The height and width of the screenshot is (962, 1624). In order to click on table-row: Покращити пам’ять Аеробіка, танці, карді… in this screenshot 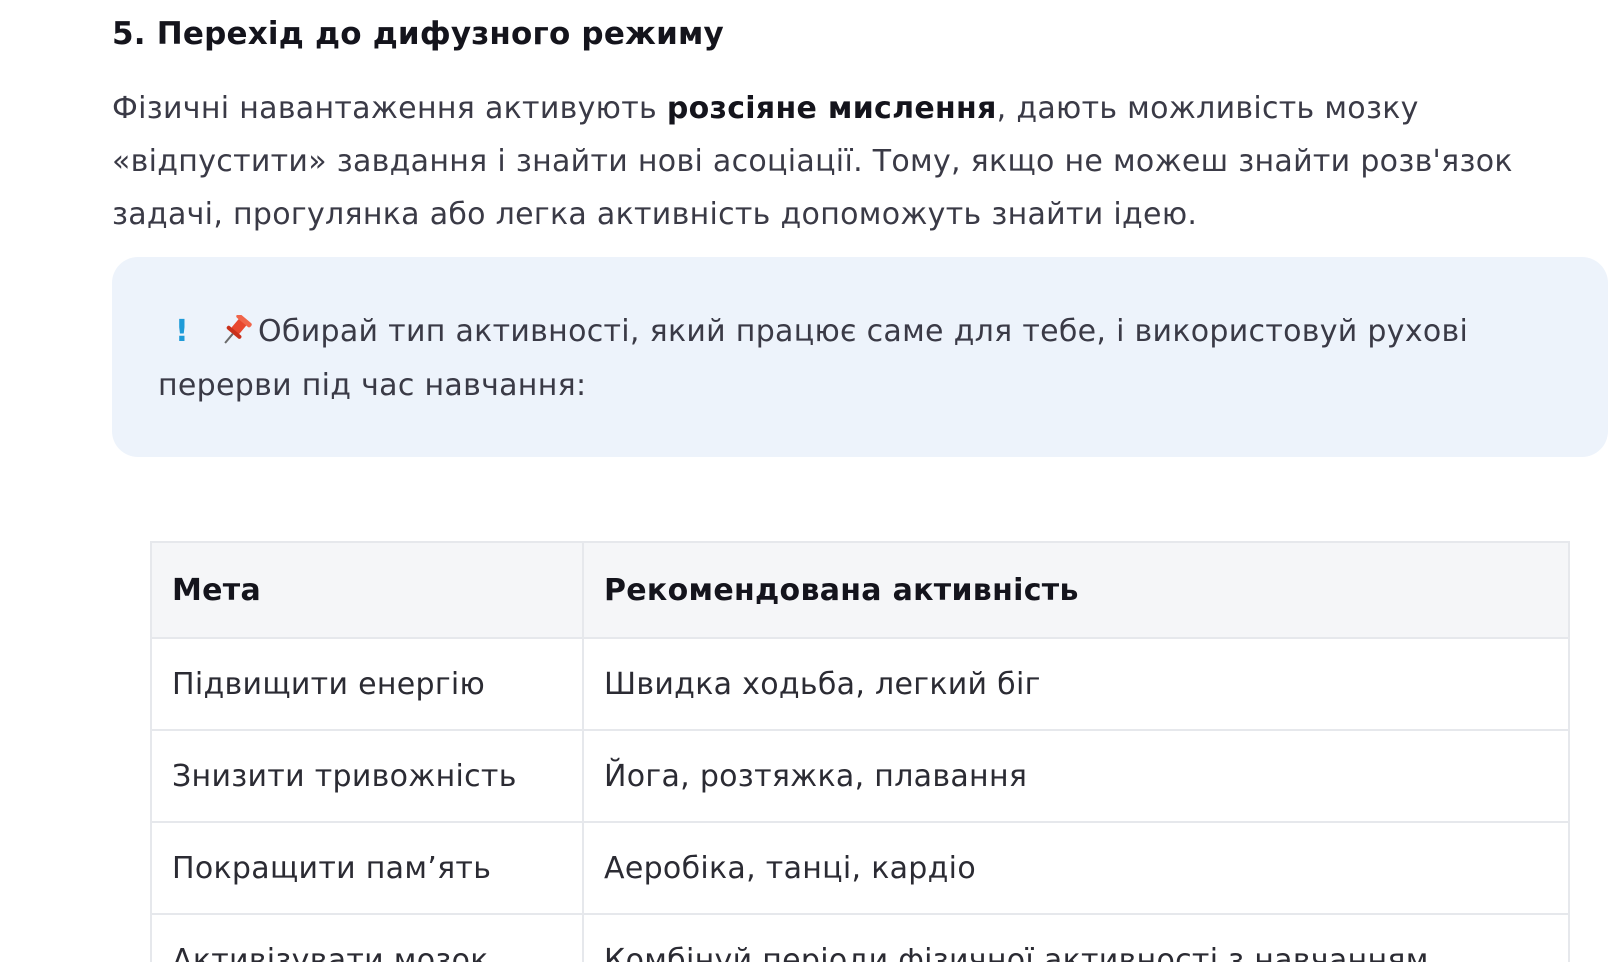, I will do `click(860, 868)`.